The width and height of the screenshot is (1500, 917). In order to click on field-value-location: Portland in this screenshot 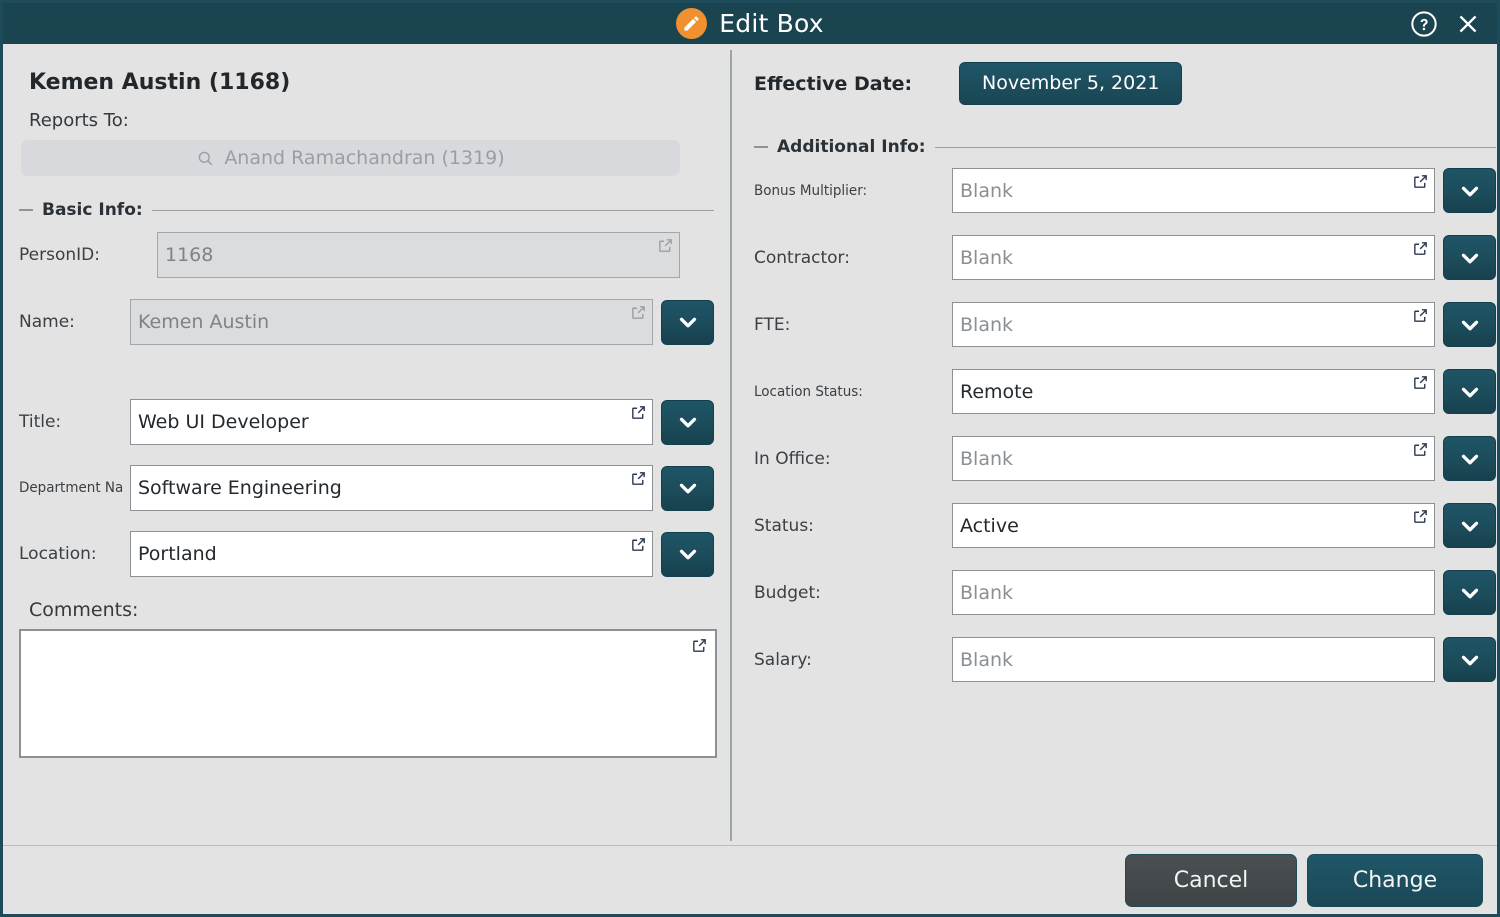, I will do `click(177, 554)`.